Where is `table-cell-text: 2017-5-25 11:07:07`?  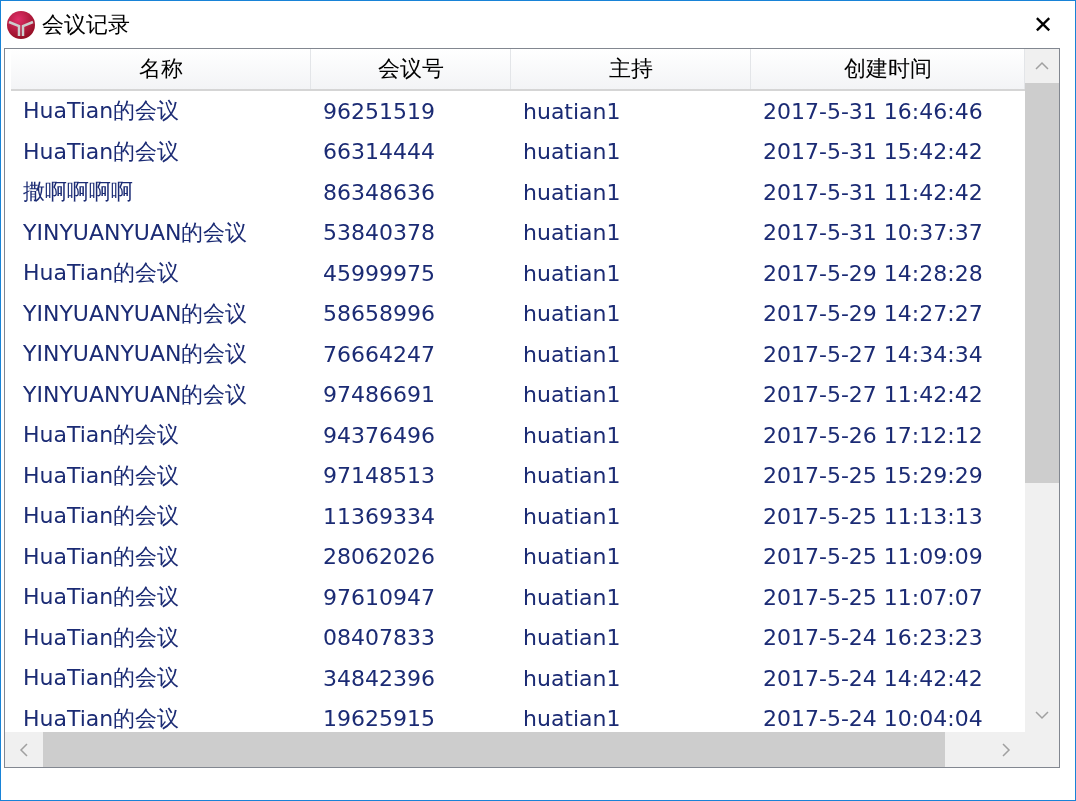
table-cell-text: 2017-5-25 11:07:07 is located at coordinates (873, 597).